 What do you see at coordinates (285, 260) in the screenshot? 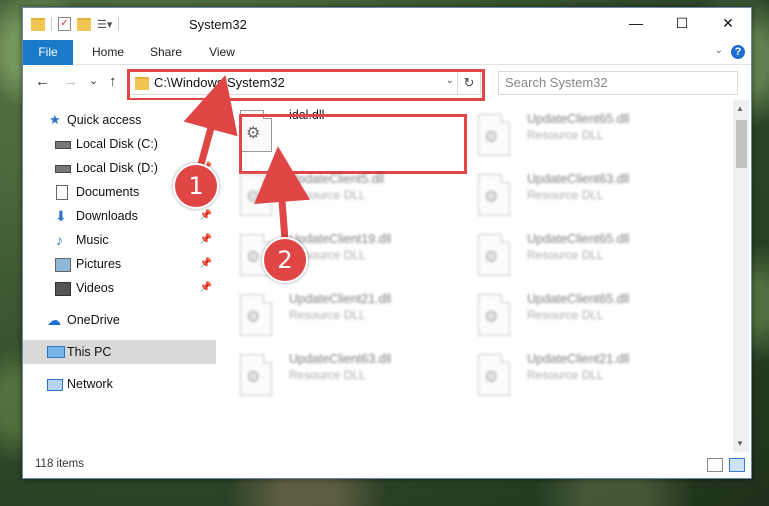
I see `callout-2: 2` at bounding box center [285, 260].